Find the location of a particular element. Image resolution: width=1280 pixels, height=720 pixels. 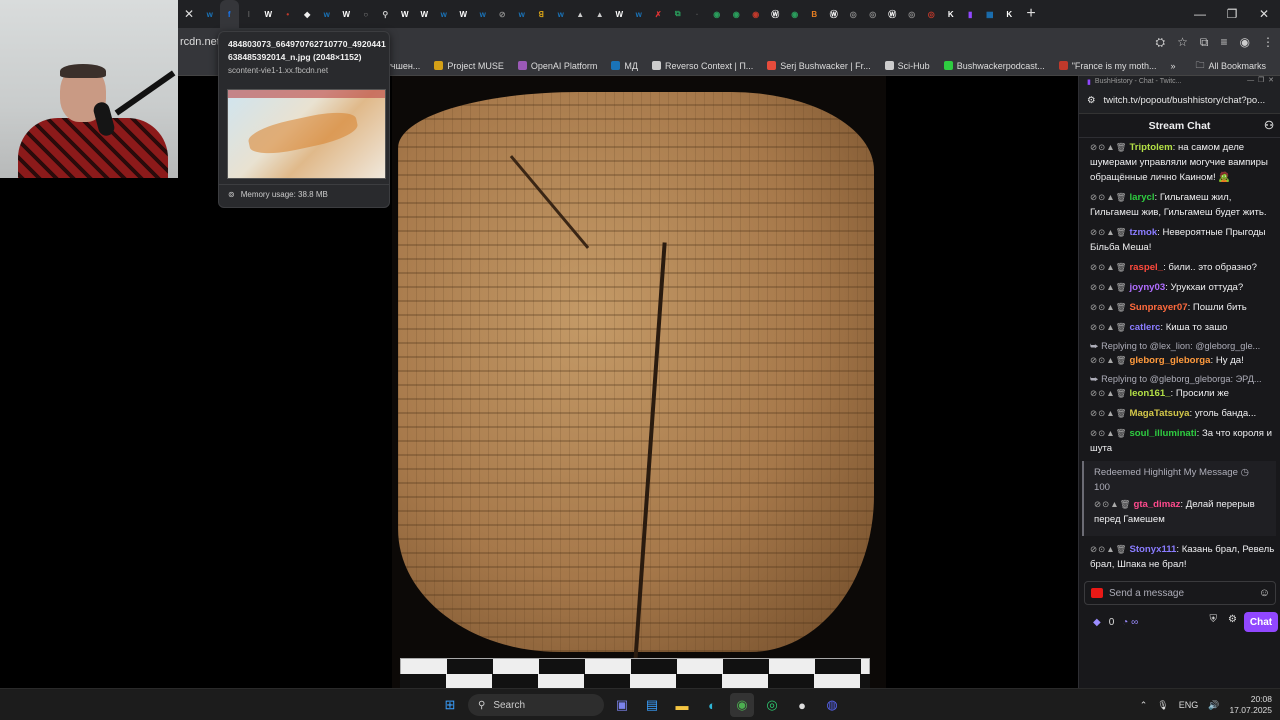

browser-tab: • is located at coordinates (288, 14).